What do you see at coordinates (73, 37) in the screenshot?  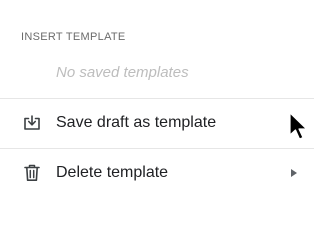 I see `section-header-insert-template: INSERT TEMPLATE` at bounding box center [73, 37].